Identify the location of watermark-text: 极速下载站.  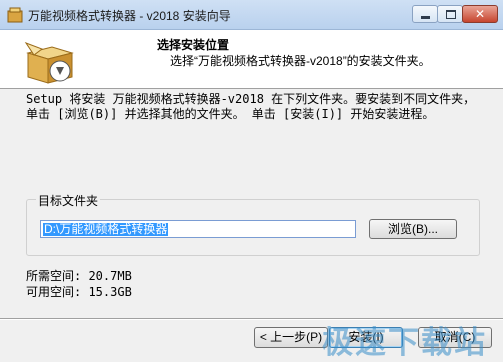
(404, 343).